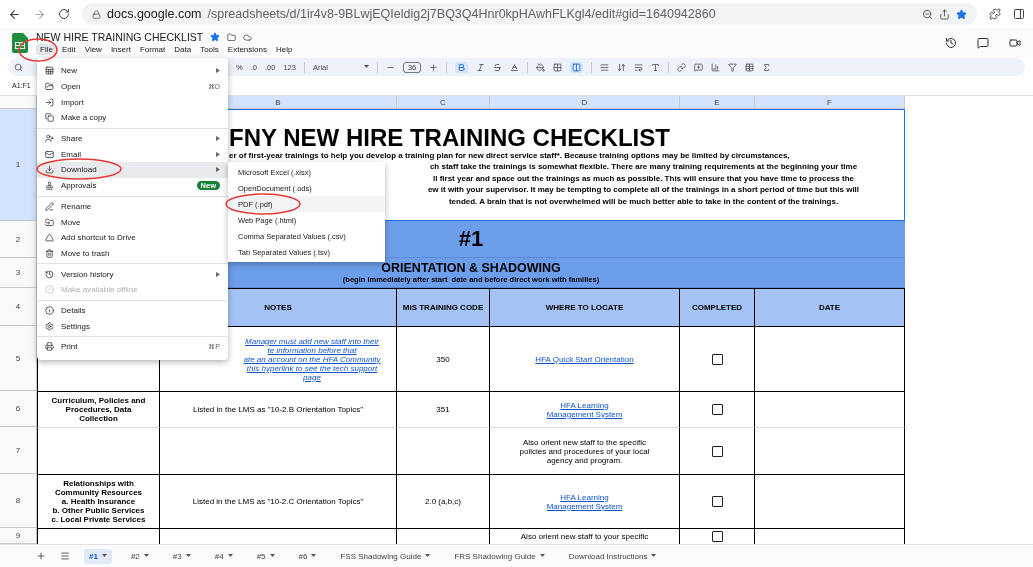 This screenshot has height=567, width=1033. Describe the element at coordinates (1019, 14) in the screenshot. I see `side-panel-icon` at that location.